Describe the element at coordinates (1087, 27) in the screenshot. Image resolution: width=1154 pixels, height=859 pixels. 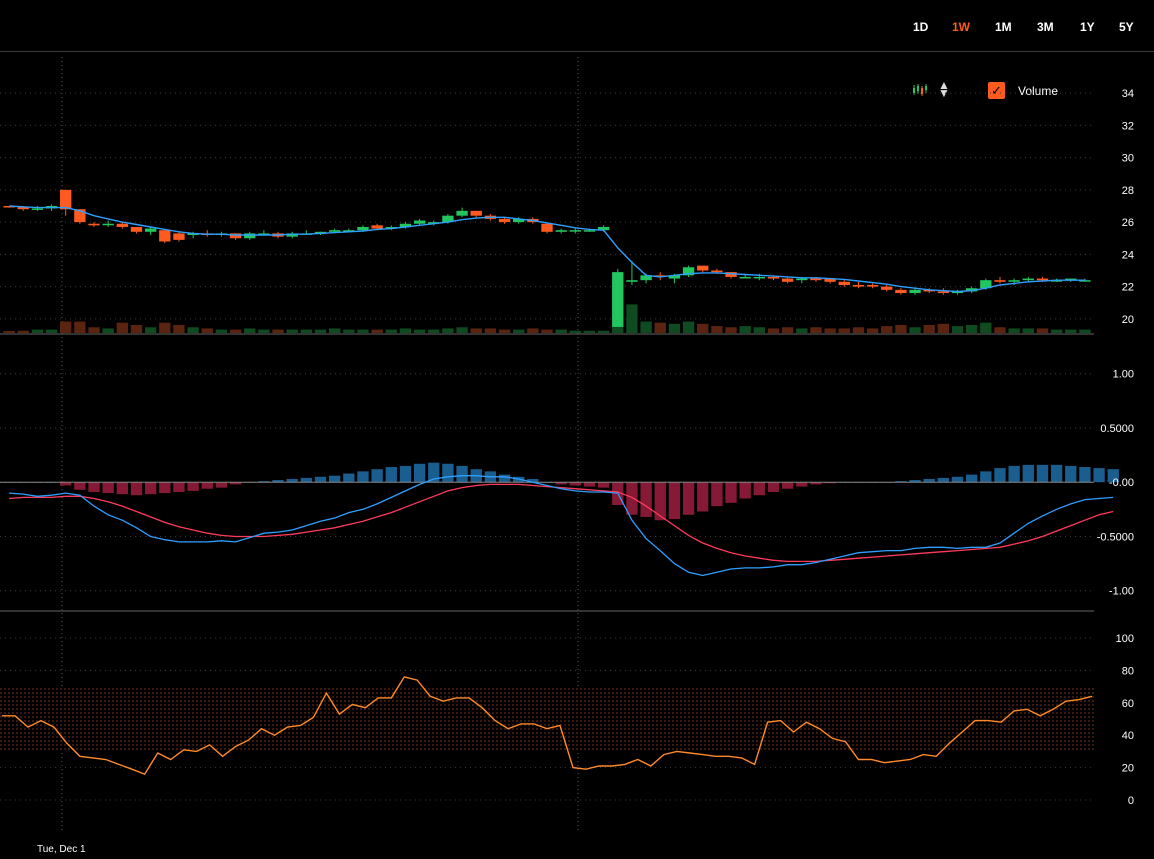
I see `range-1y-button: 1Y` at that location.